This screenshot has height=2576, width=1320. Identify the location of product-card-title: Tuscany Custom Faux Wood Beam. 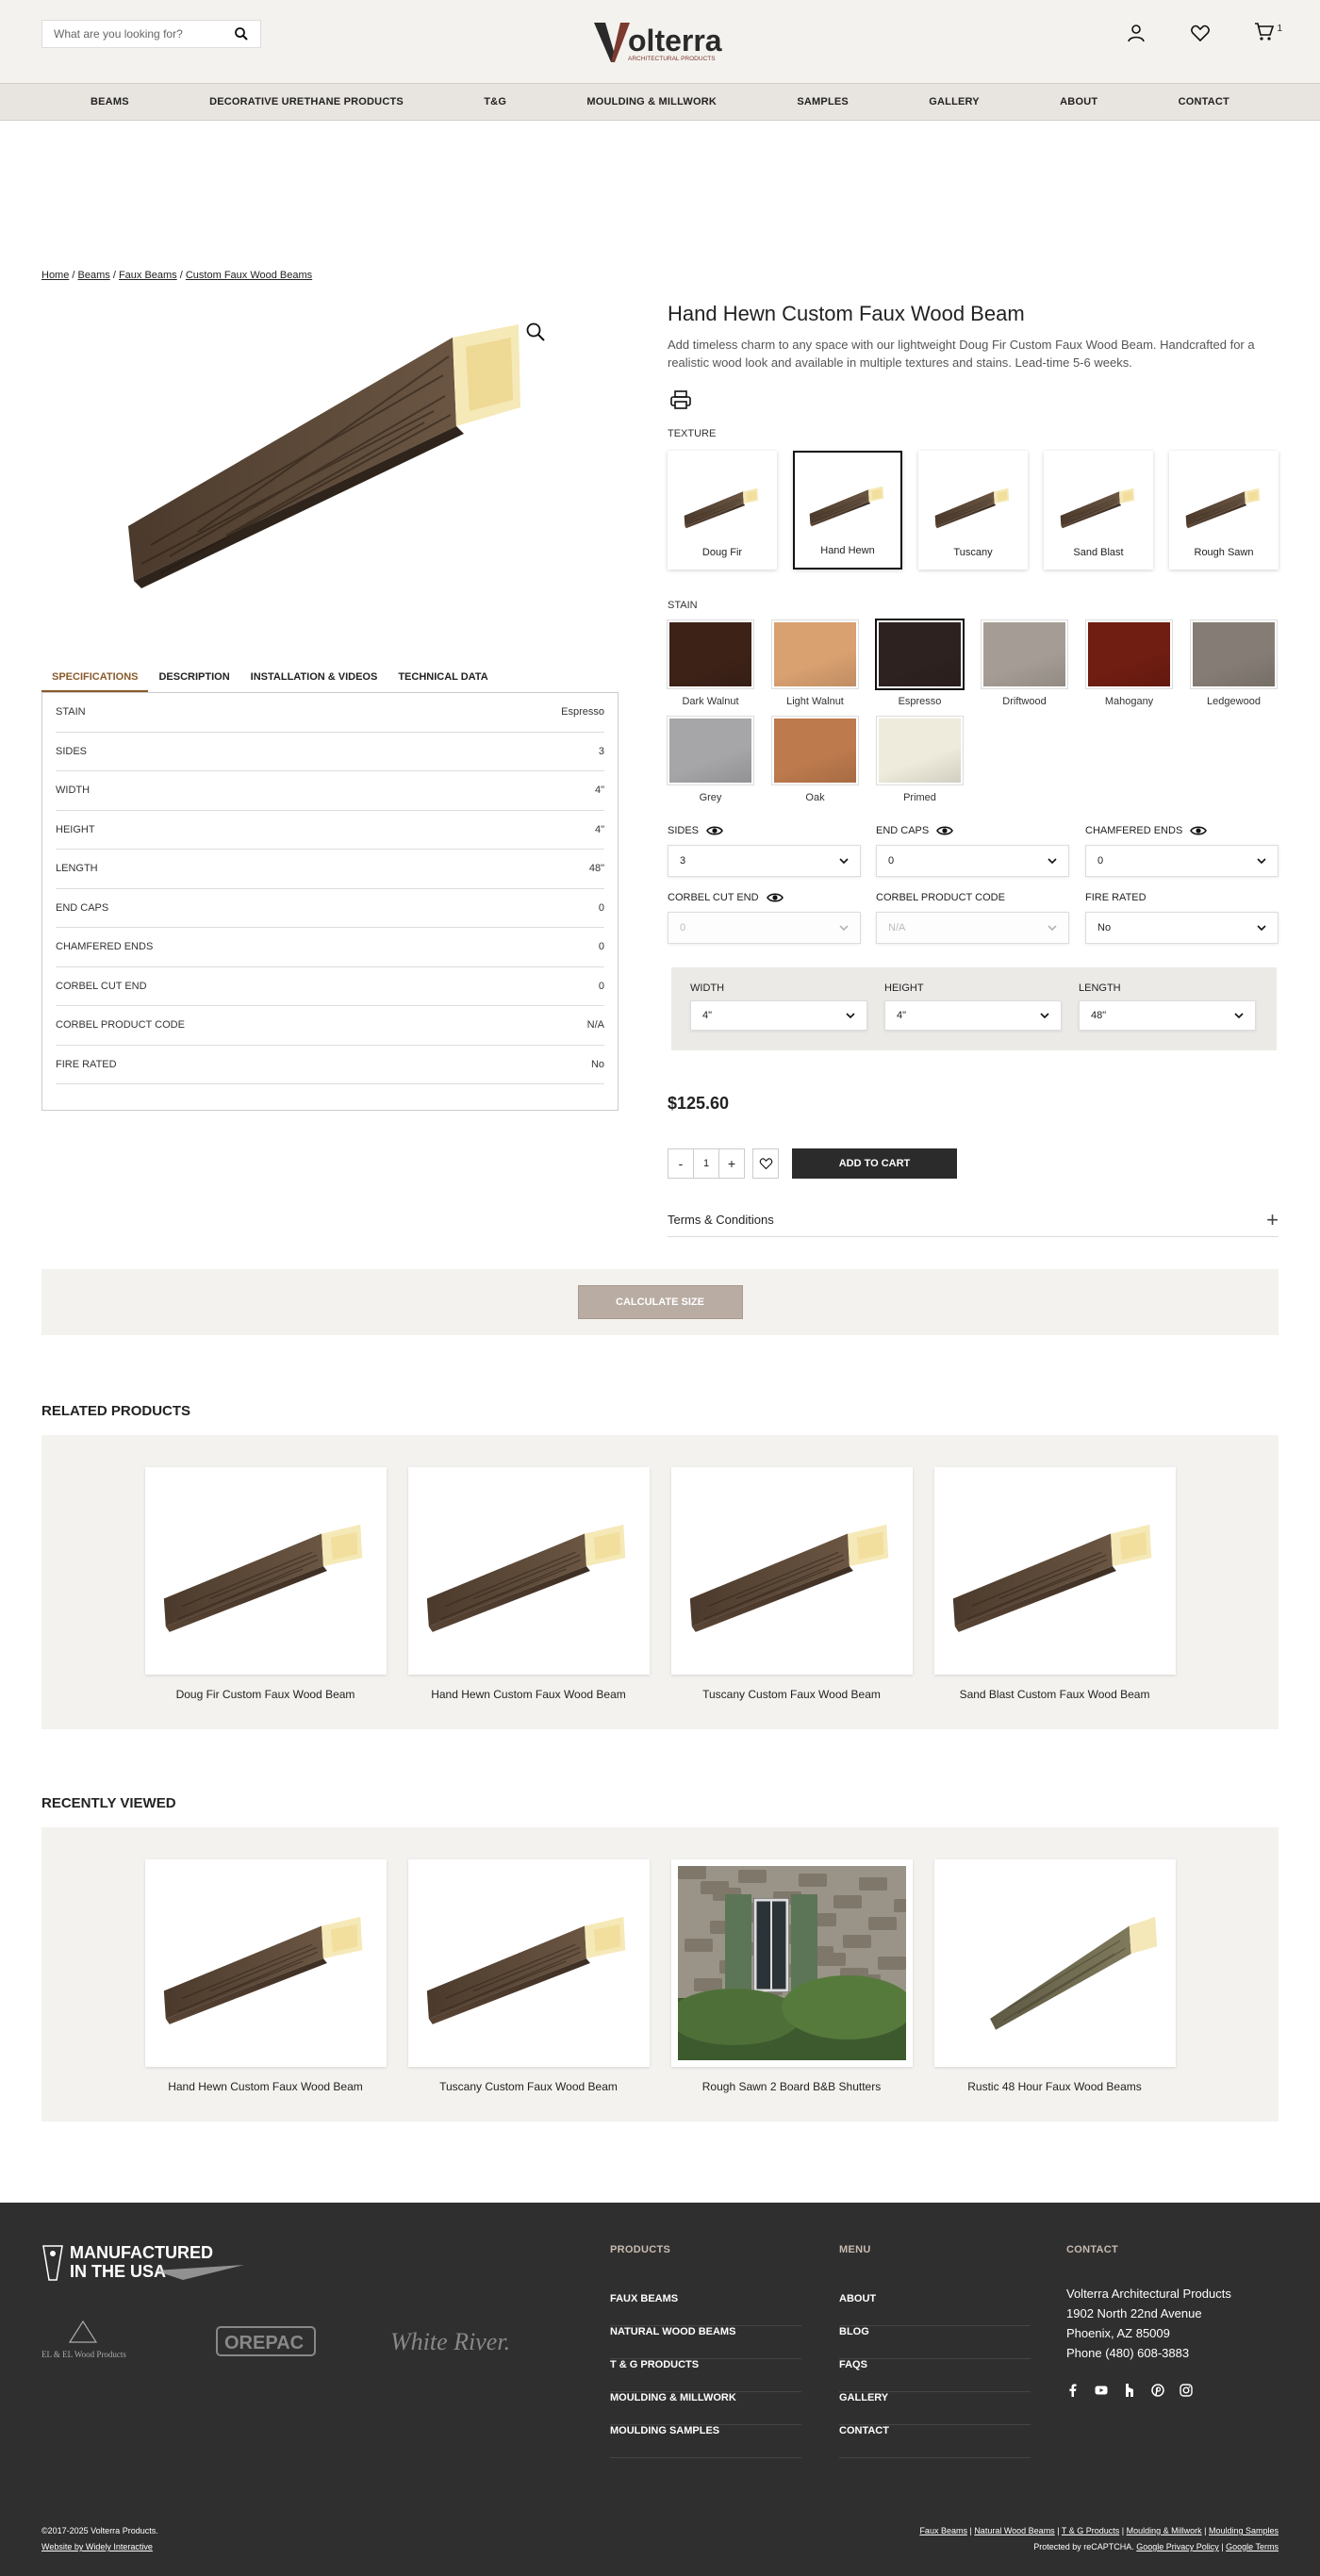
(528, 2086).